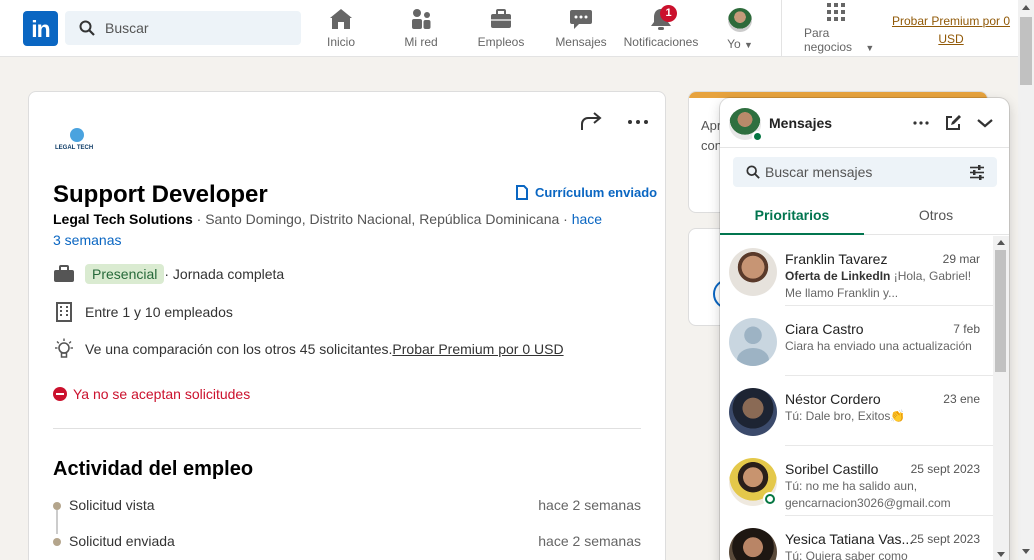  Describe the element at coordinates (961, 259) in the screenshot. I see `message-date: 29 mar` at that location.